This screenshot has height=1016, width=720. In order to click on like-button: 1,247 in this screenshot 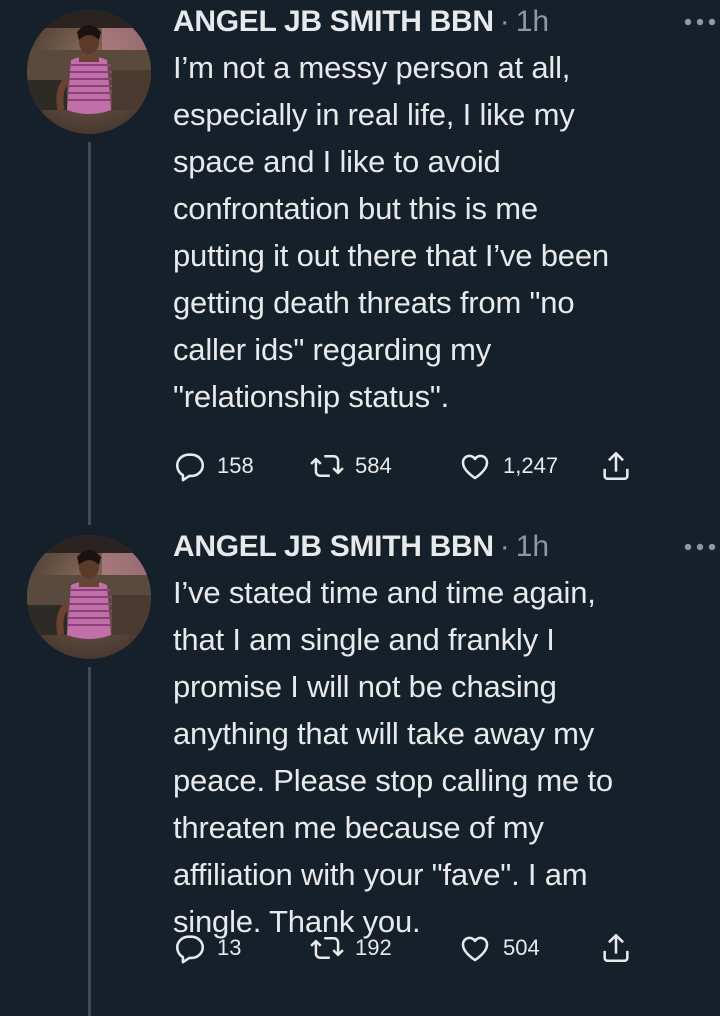, I will do `click(528, 466)`.